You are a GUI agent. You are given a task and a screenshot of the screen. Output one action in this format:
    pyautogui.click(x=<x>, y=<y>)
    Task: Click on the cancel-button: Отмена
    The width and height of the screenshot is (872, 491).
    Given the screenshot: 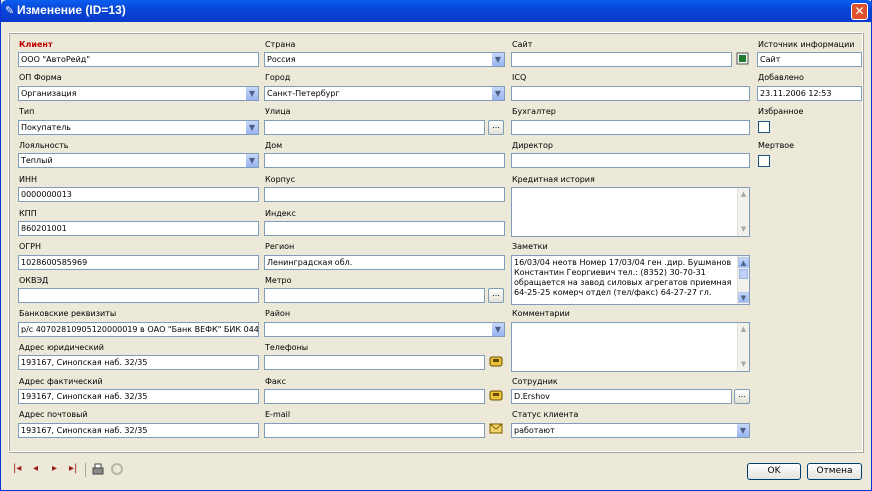 What is the action you would take?
    pyautogui.click(x=834, y=471)
    